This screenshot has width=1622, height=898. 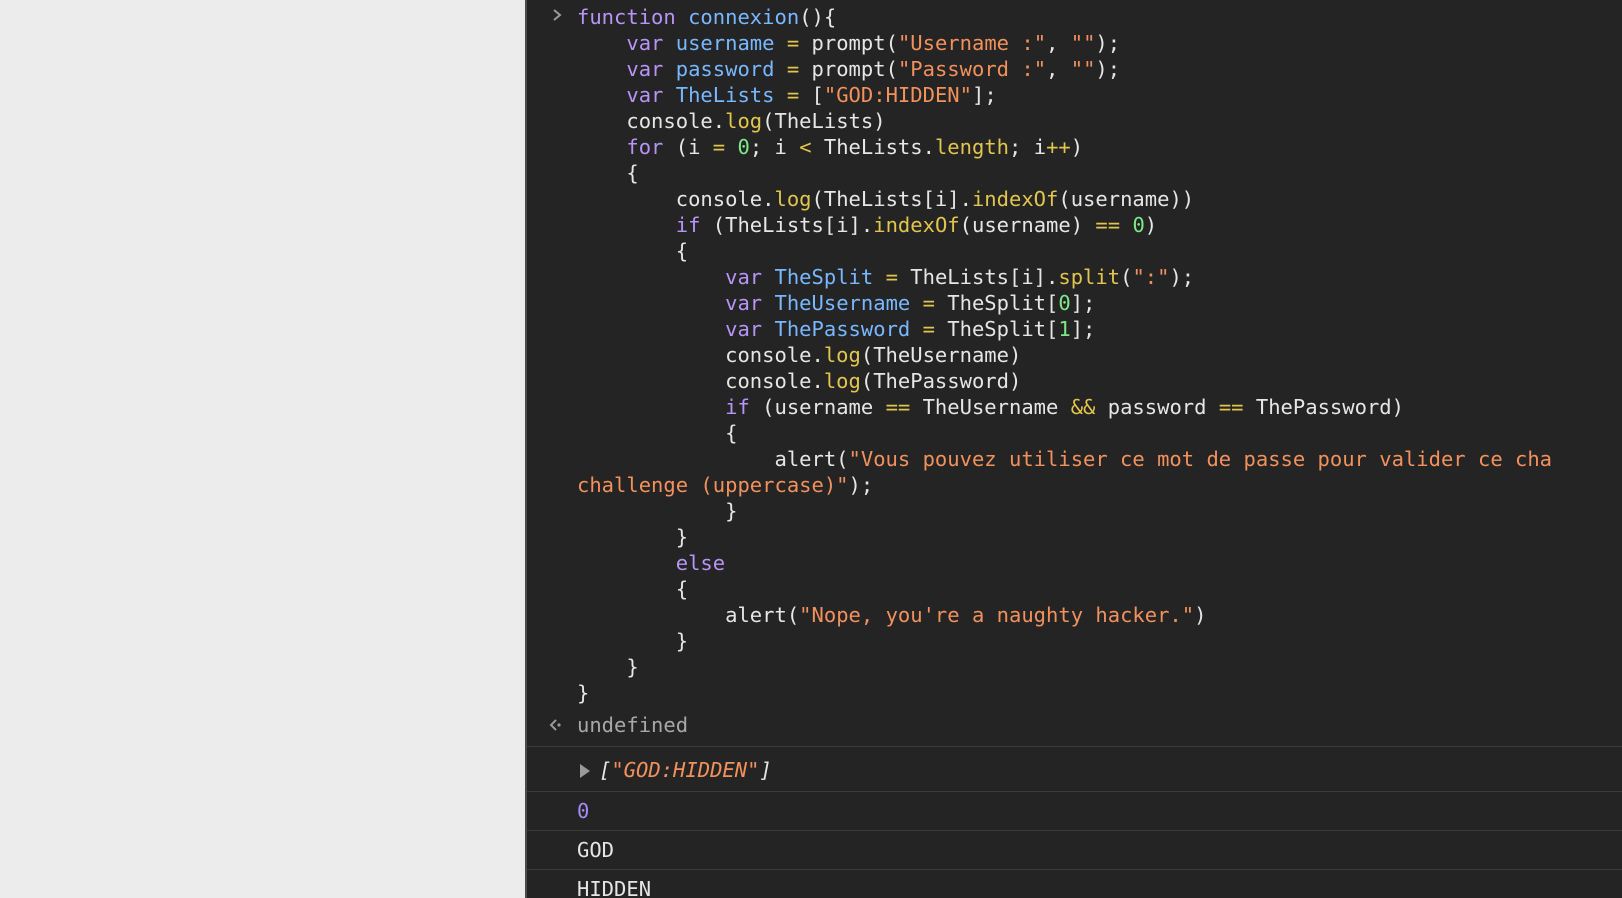 I want to click on code-line: var TheSplit = TheLists[i].split(":");, so click(x=1099, y=277).